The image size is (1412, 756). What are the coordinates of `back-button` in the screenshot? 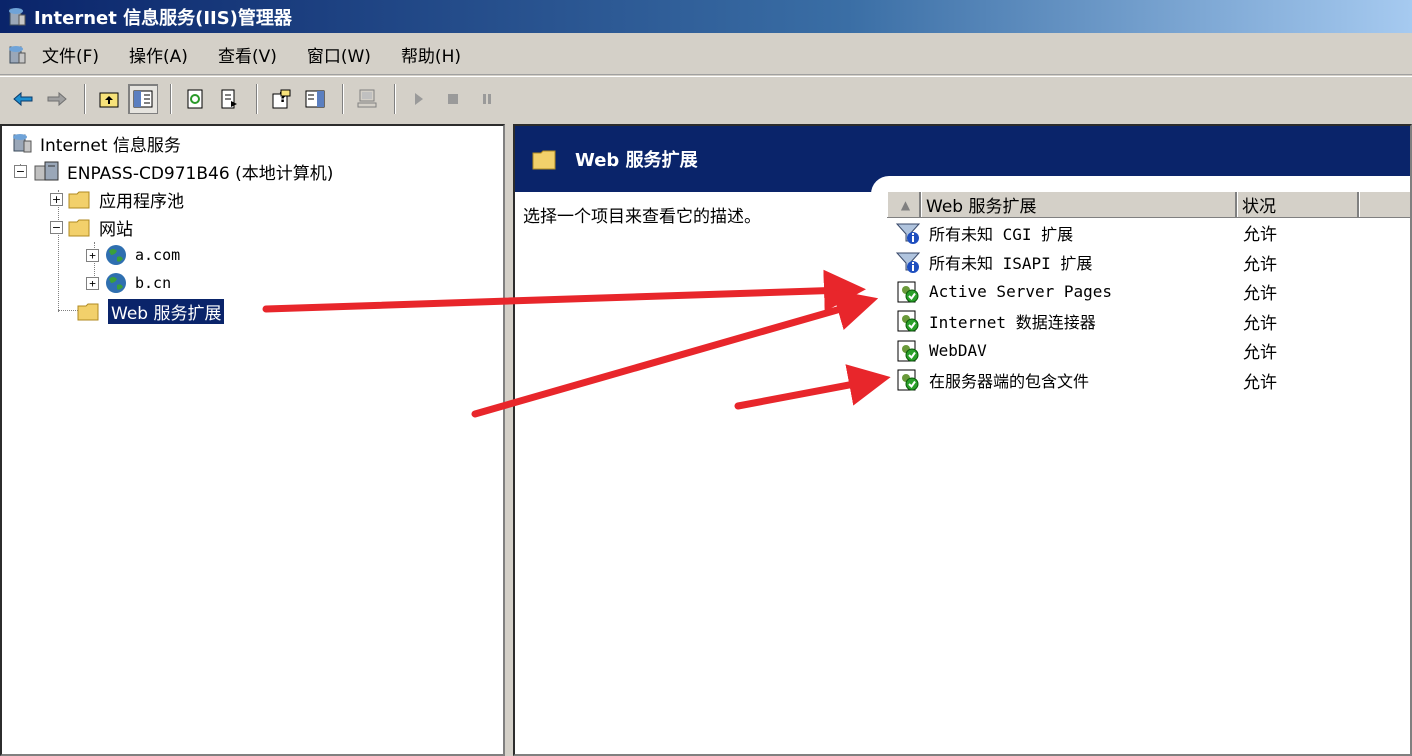 It's located at (23, 99).